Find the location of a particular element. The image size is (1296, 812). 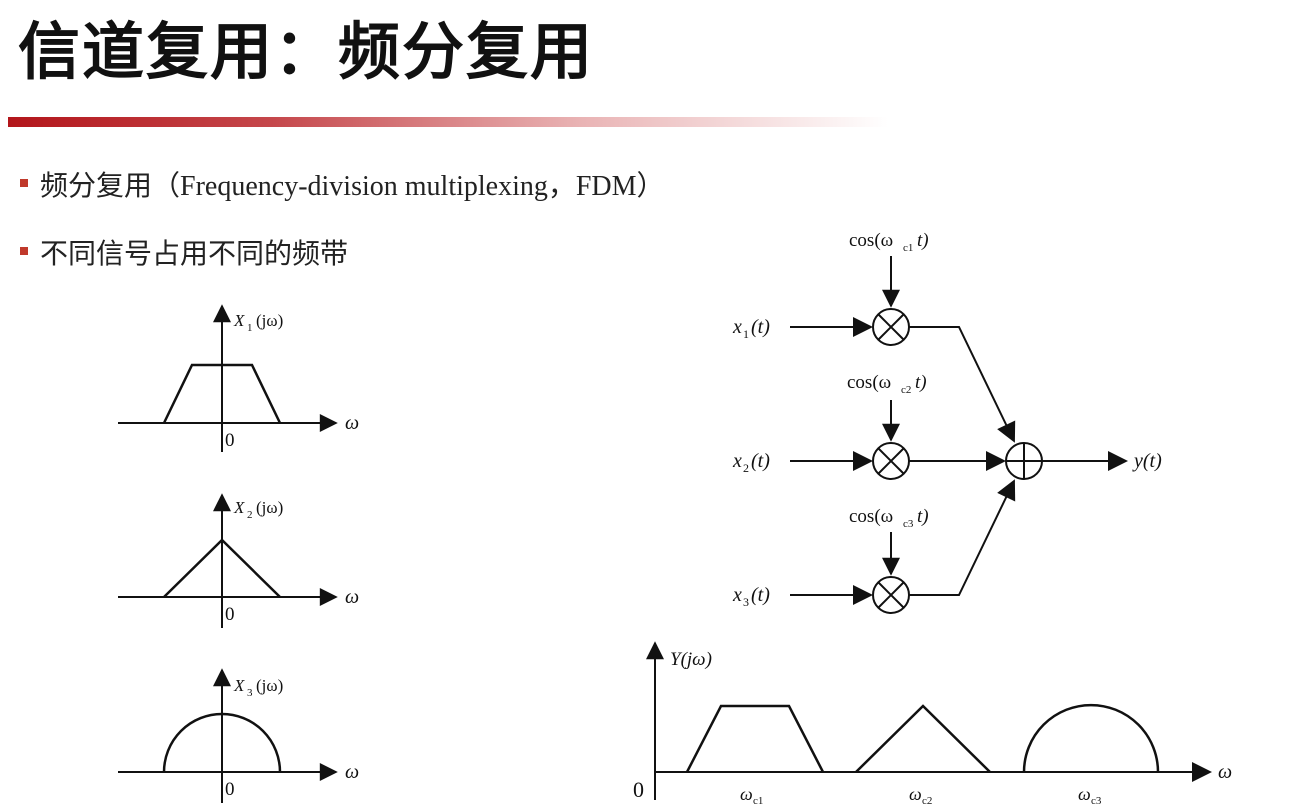

x2-origin: 0 is located at coordinates (230, 614).